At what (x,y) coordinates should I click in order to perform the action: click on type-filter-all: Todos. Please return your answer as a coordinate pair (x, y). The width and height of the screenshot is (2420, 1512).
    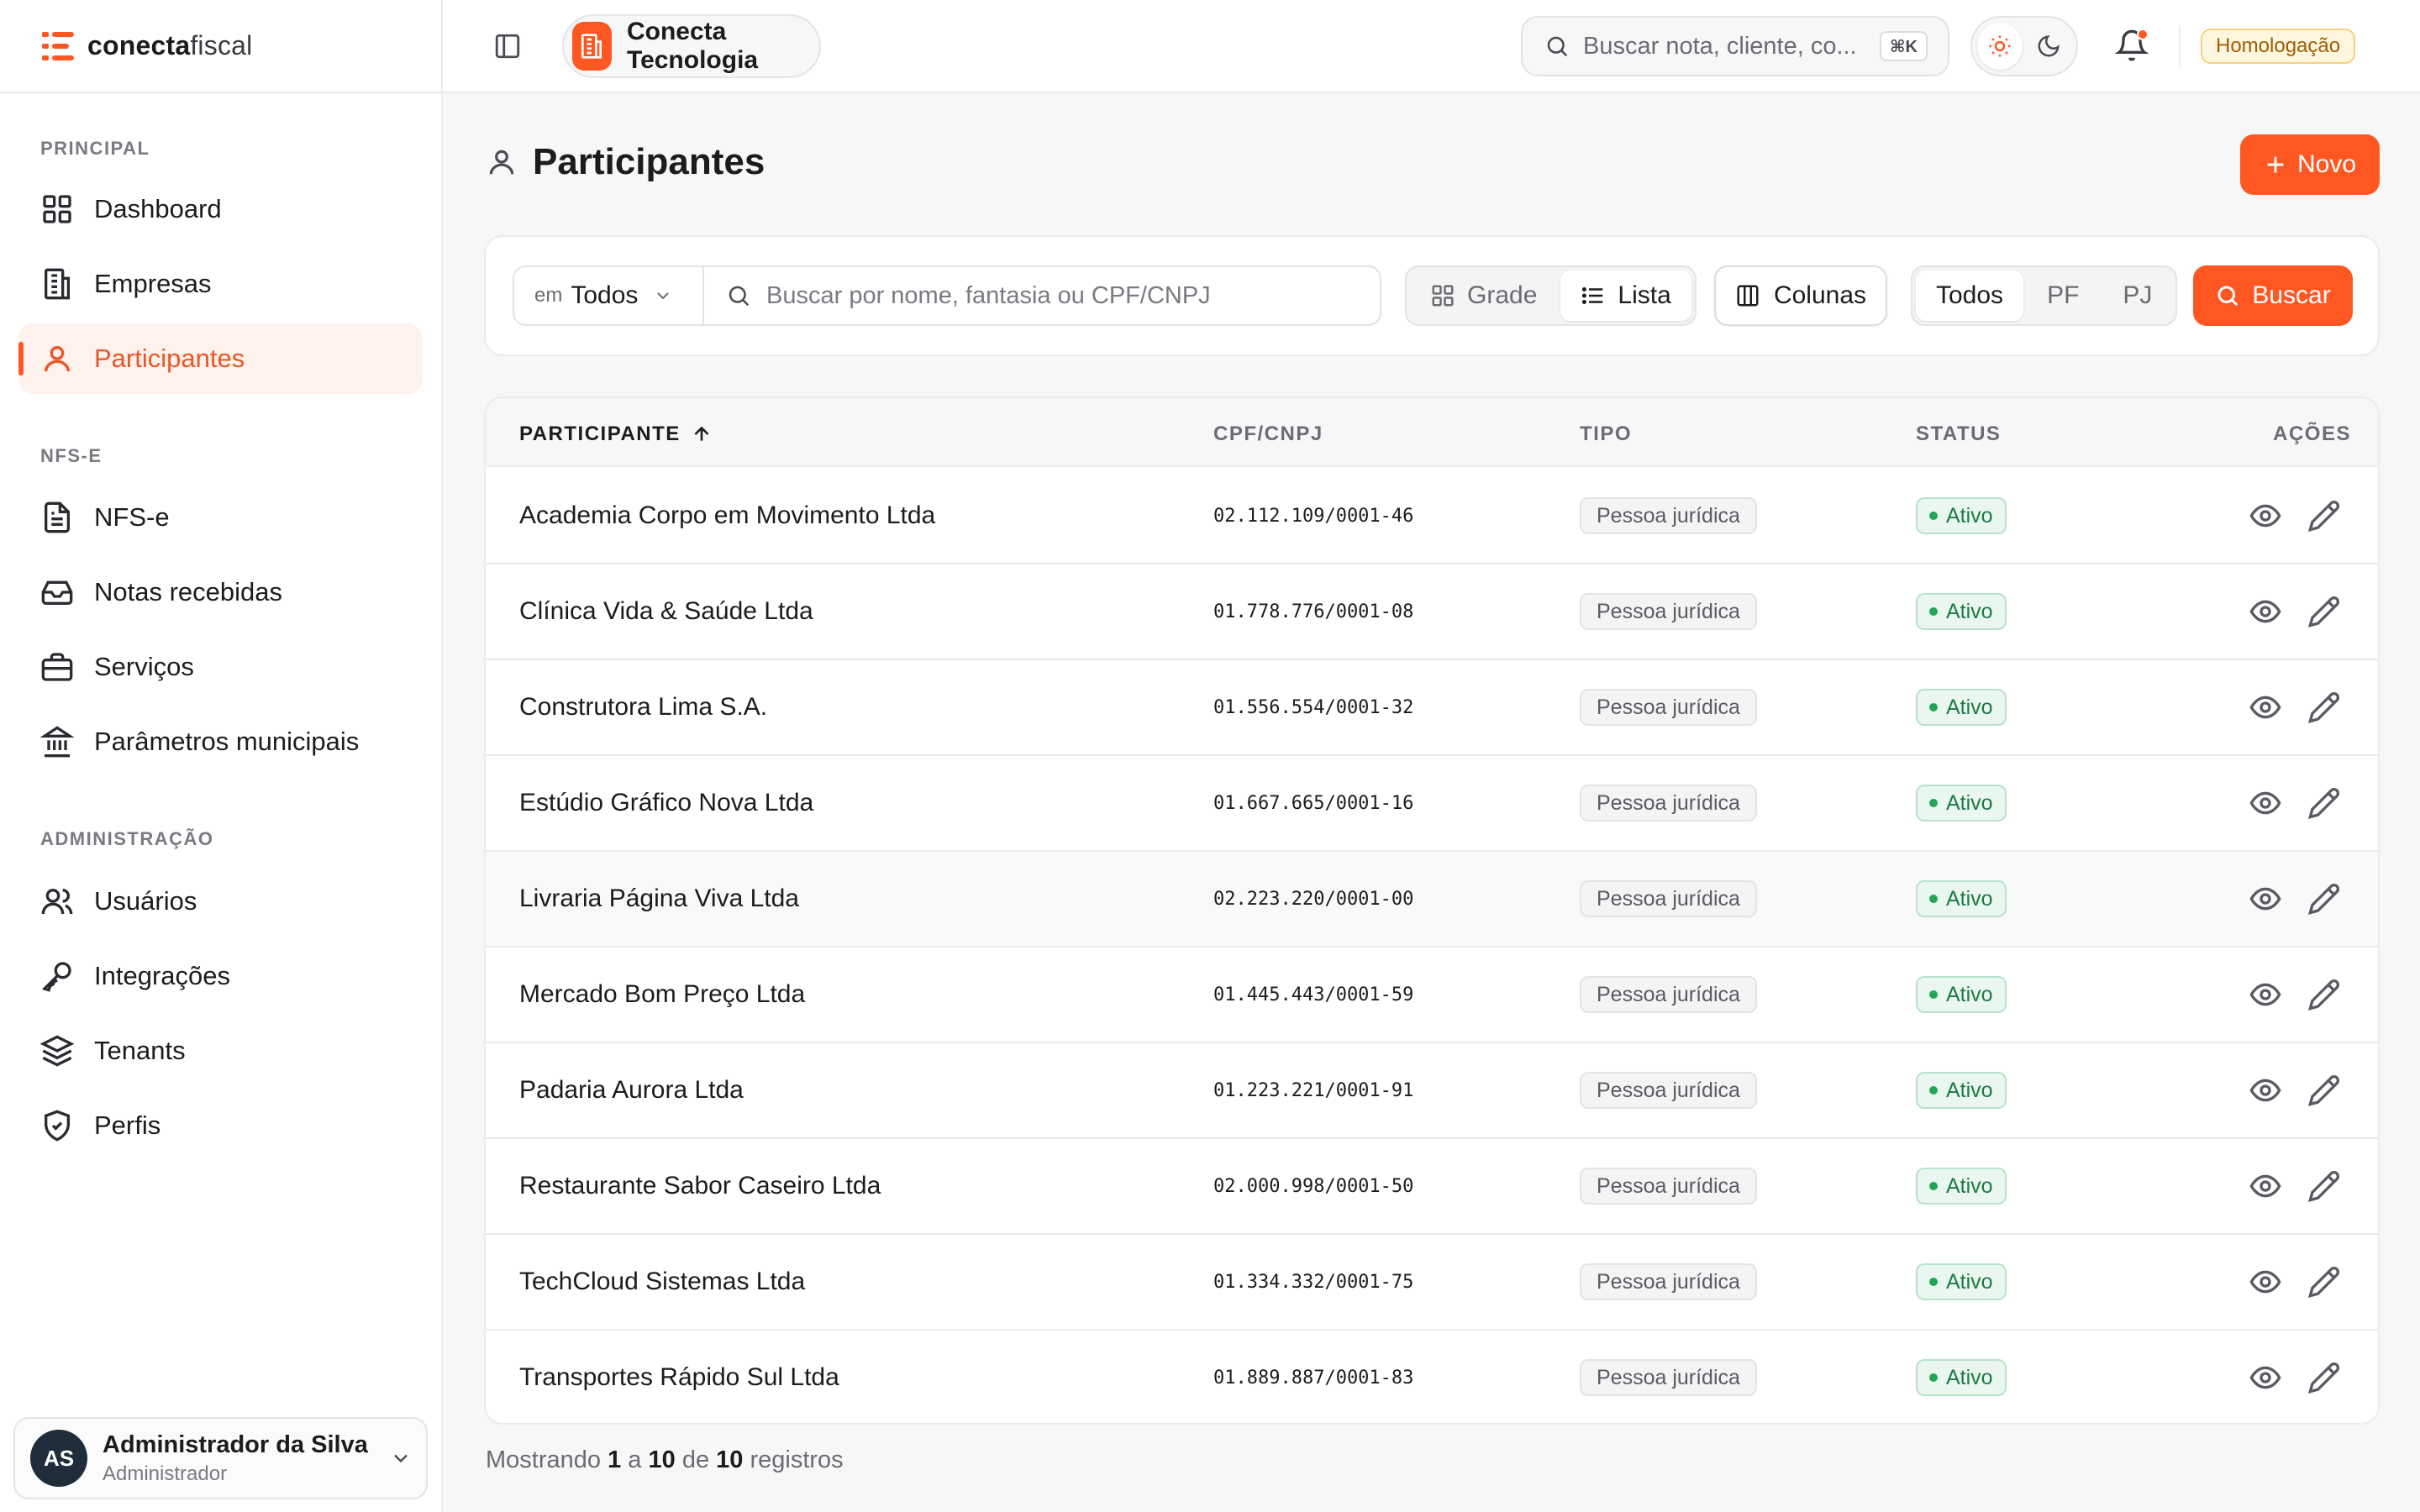
    Looking at the image, I should click on (1970, 295).